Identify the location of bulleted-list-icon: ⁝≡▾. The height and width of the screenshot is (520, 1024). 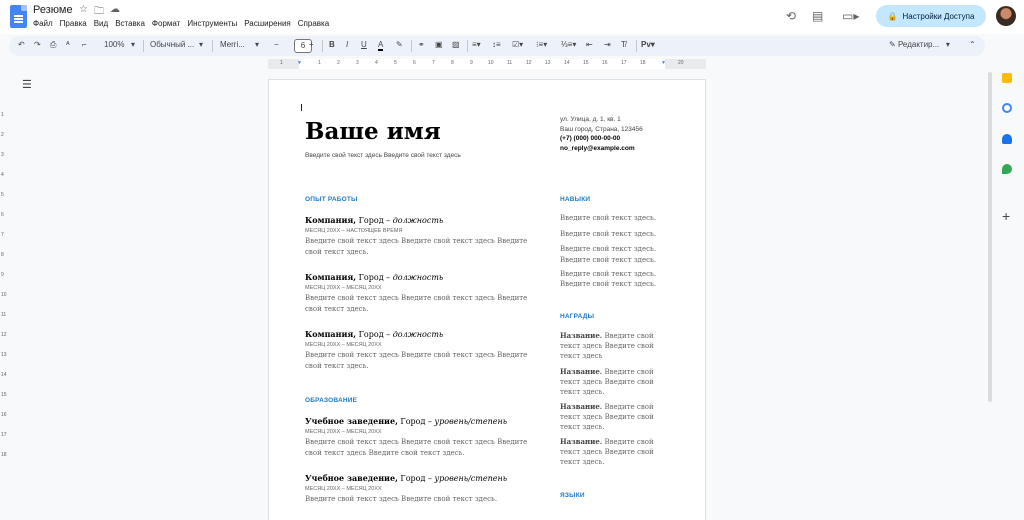
(541, 44).